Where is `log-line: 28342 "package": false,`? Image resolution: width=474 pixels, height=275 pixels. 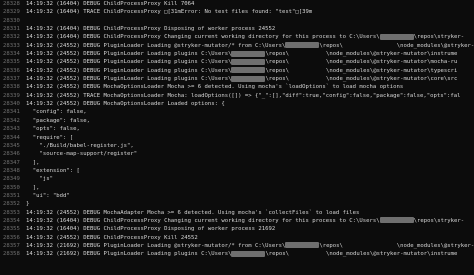 log-line: 28342 "package": false, is located at coordinates (237, 121).